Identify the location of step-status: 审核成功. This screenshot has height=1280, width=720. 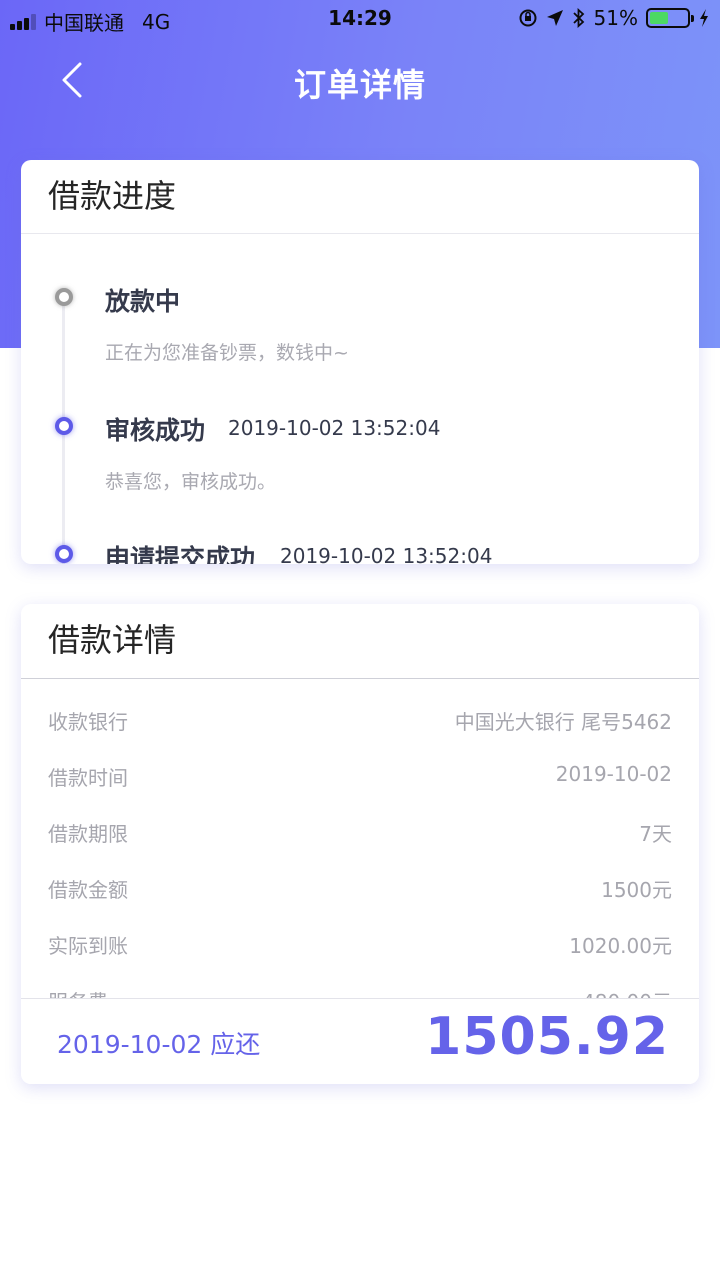
(155, 430).